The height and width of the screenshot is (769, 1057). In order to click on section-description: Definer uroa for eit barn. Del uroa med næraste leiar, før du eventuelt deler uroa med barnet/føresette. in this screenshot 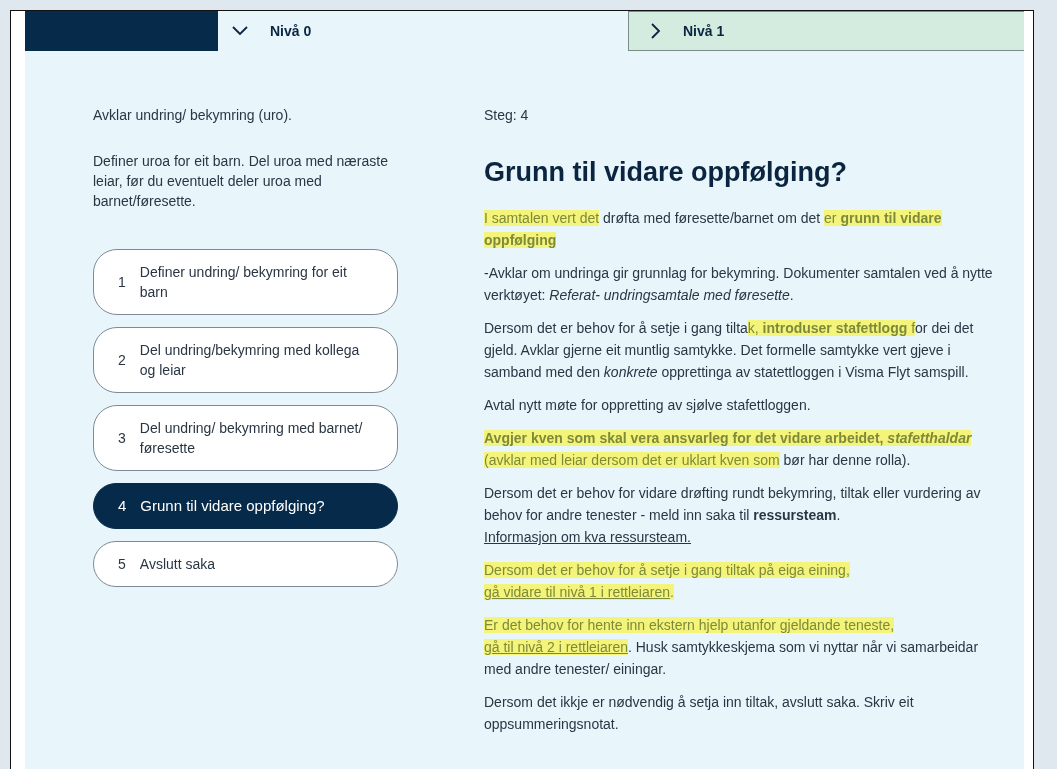, I will do `click(241, 181)`.